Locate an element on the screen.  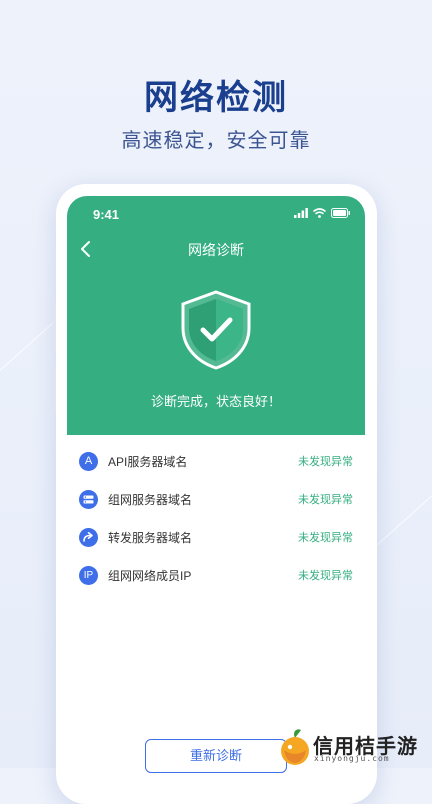
check-item-label: 转发服务器域名 is located at coordinates (150, 537).